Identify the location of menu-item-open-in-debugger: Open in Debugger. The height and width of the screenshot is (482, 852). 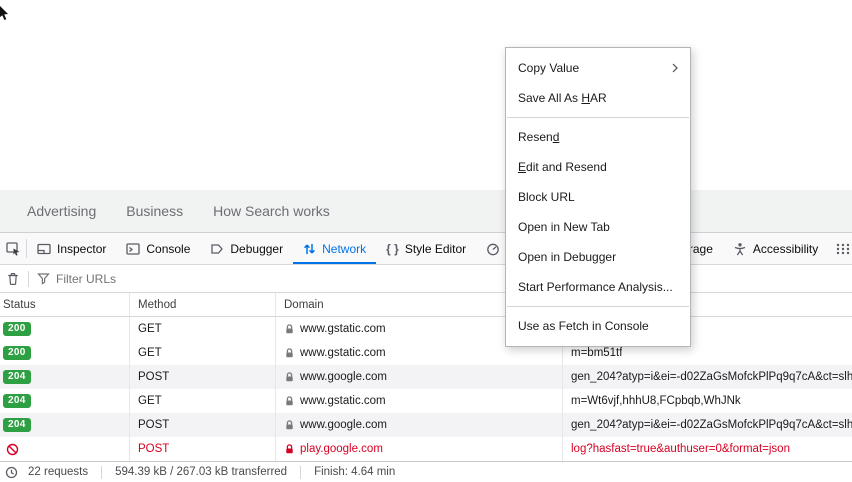
(598, 257).